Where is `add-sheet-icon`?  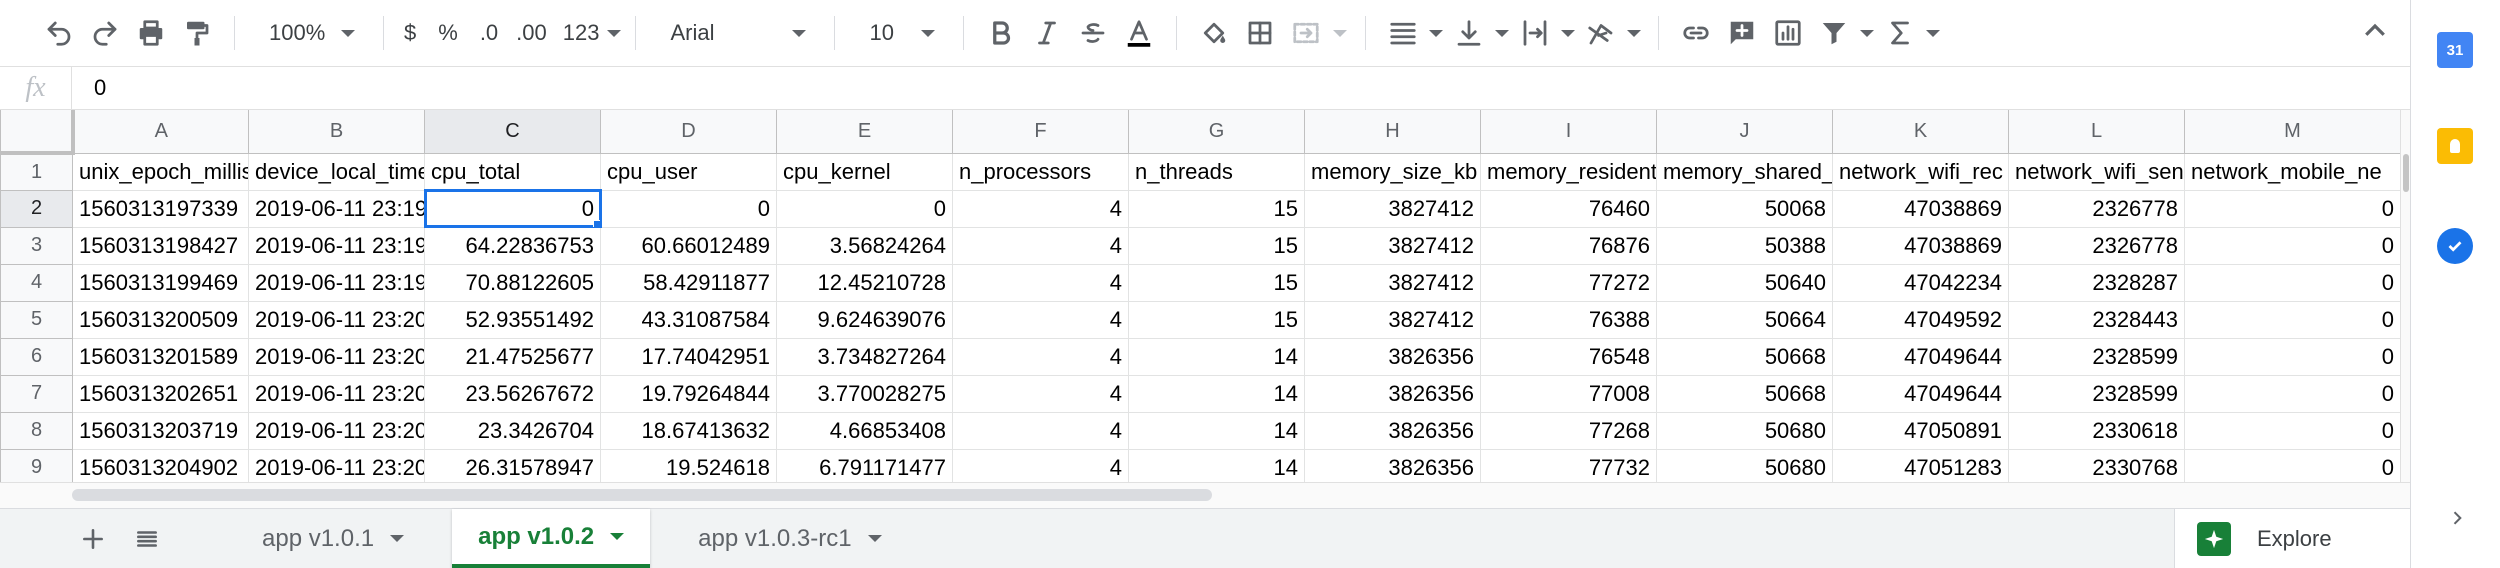 add-sheet-icon is located at coordinates (93, 538).